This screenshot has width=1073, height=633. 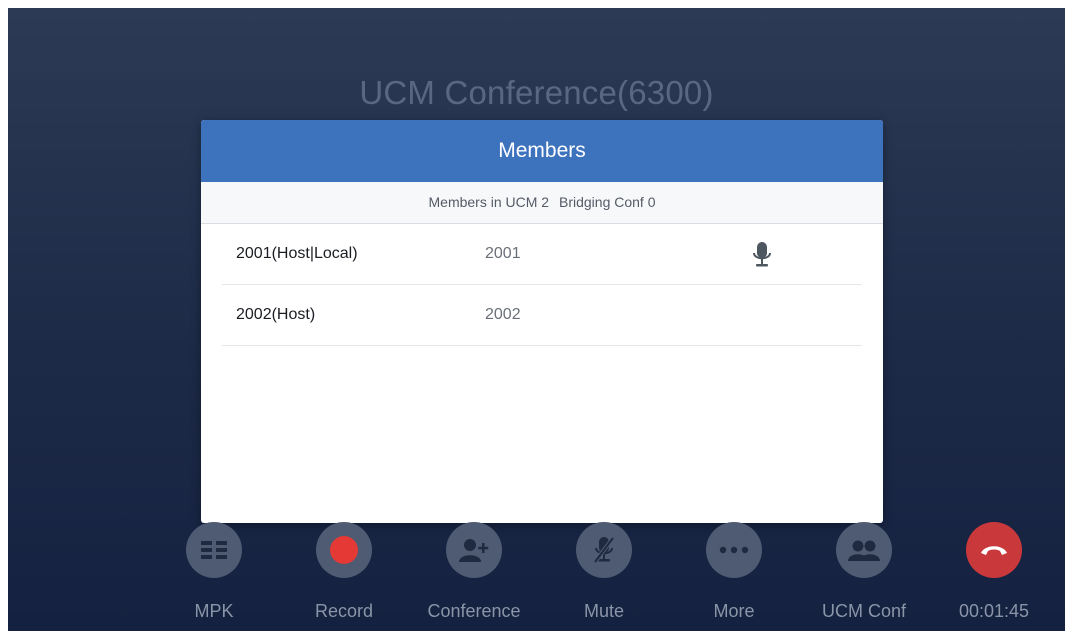 I want to click on add-person-icon, so click(x=474, y=550).